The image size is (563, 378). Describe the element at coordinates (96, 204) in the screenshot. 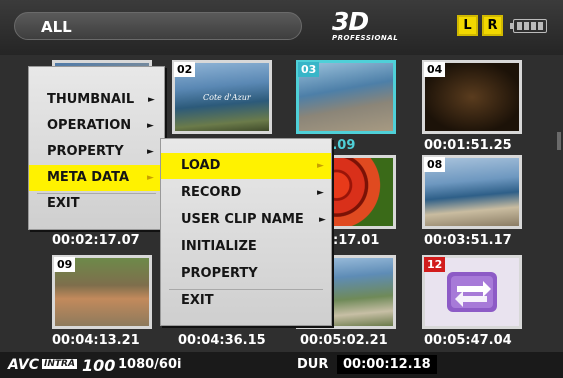

I see `menu-item-exit: EXIT` at that location.